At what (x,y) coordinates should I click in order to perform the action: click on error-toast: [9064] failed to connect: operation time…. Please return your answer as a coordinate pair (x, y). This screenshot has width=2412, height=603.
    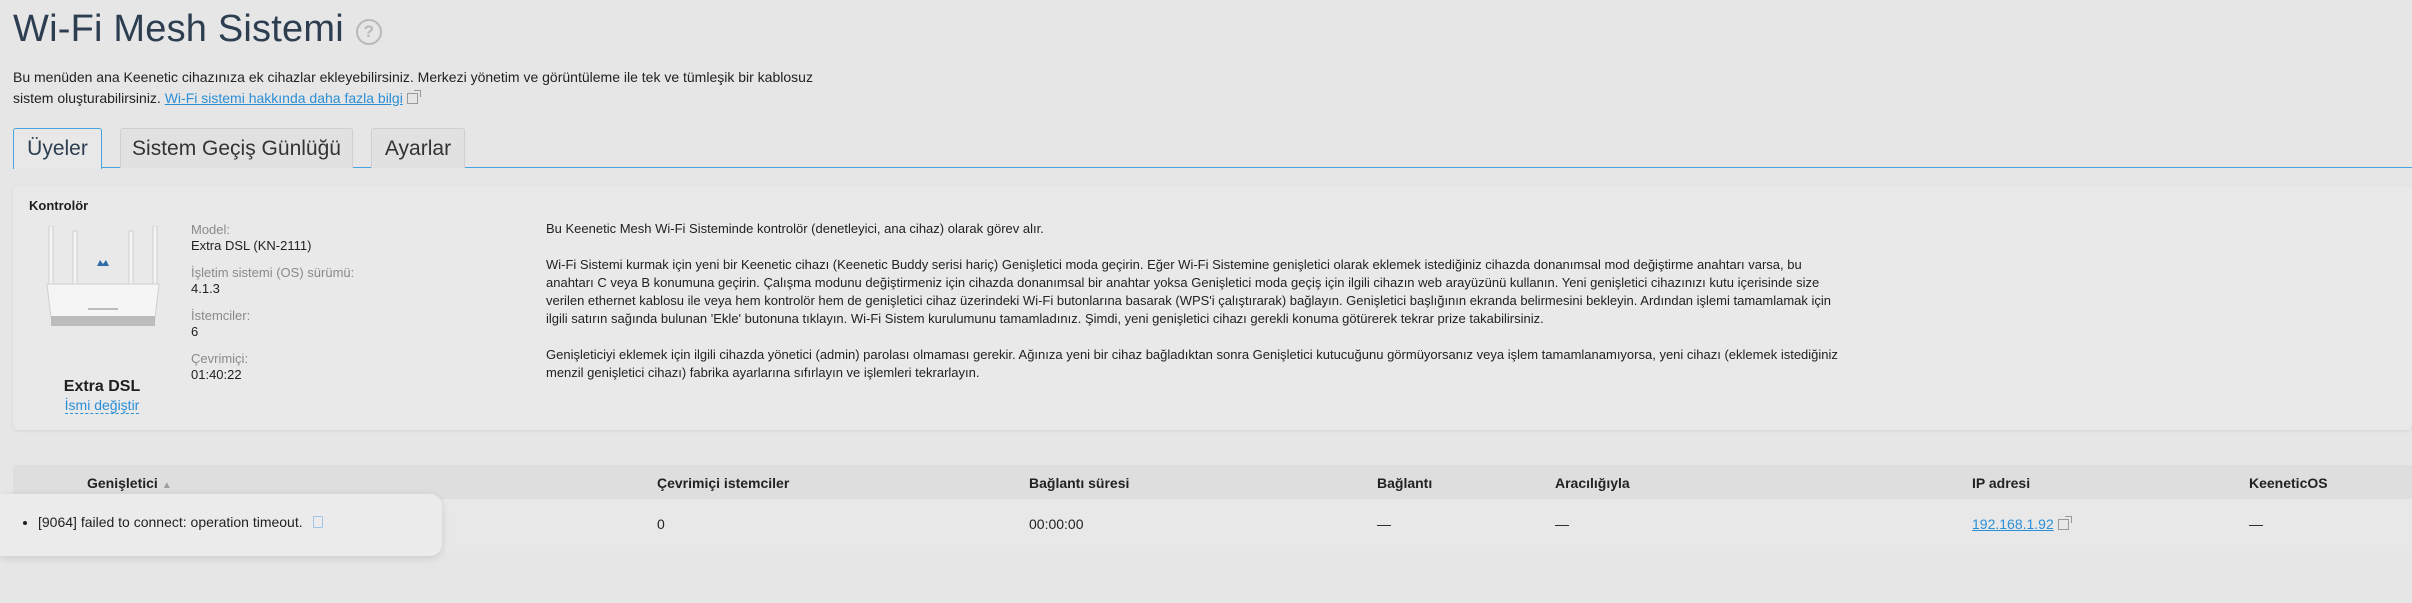
    Looking at the image, I should click on (221, 525).